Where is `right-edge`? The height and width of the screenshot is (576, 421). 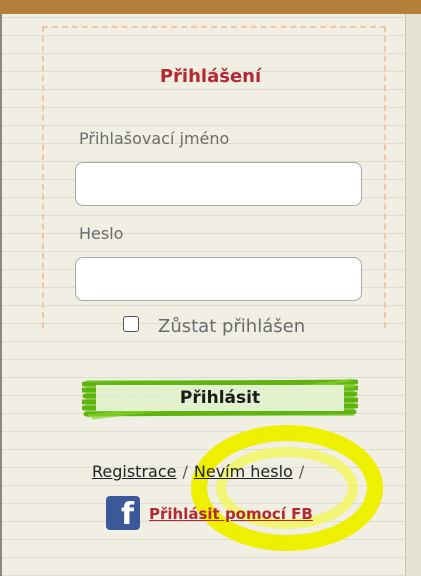
right-edge is located at coordinates (413, 295).